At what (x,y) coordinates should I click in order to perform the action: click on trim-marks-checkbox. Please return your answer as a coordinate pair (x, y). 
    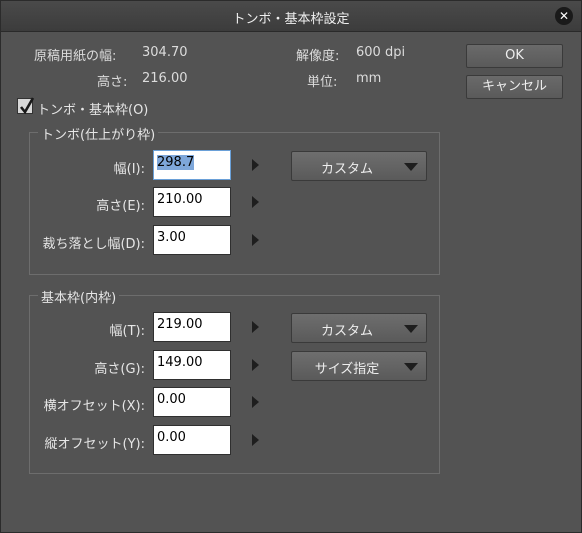
    Looking at the image, I should click on (26, 106).